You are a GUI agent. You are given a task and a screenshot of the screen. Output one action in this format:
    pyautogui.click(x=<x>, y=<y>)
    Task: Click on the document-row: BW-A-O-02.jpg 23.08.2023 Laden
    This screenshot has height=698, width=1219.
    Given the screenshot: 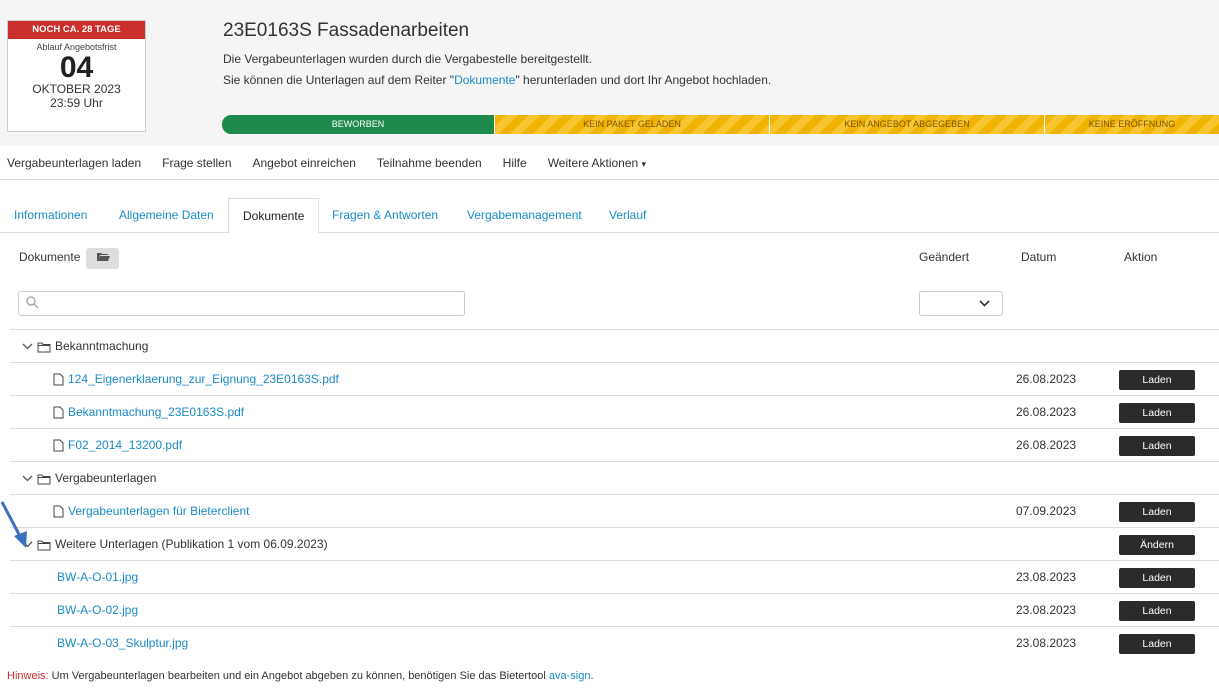 What is the action you would take?
    pyautogui.click(x=614, y=609)
    